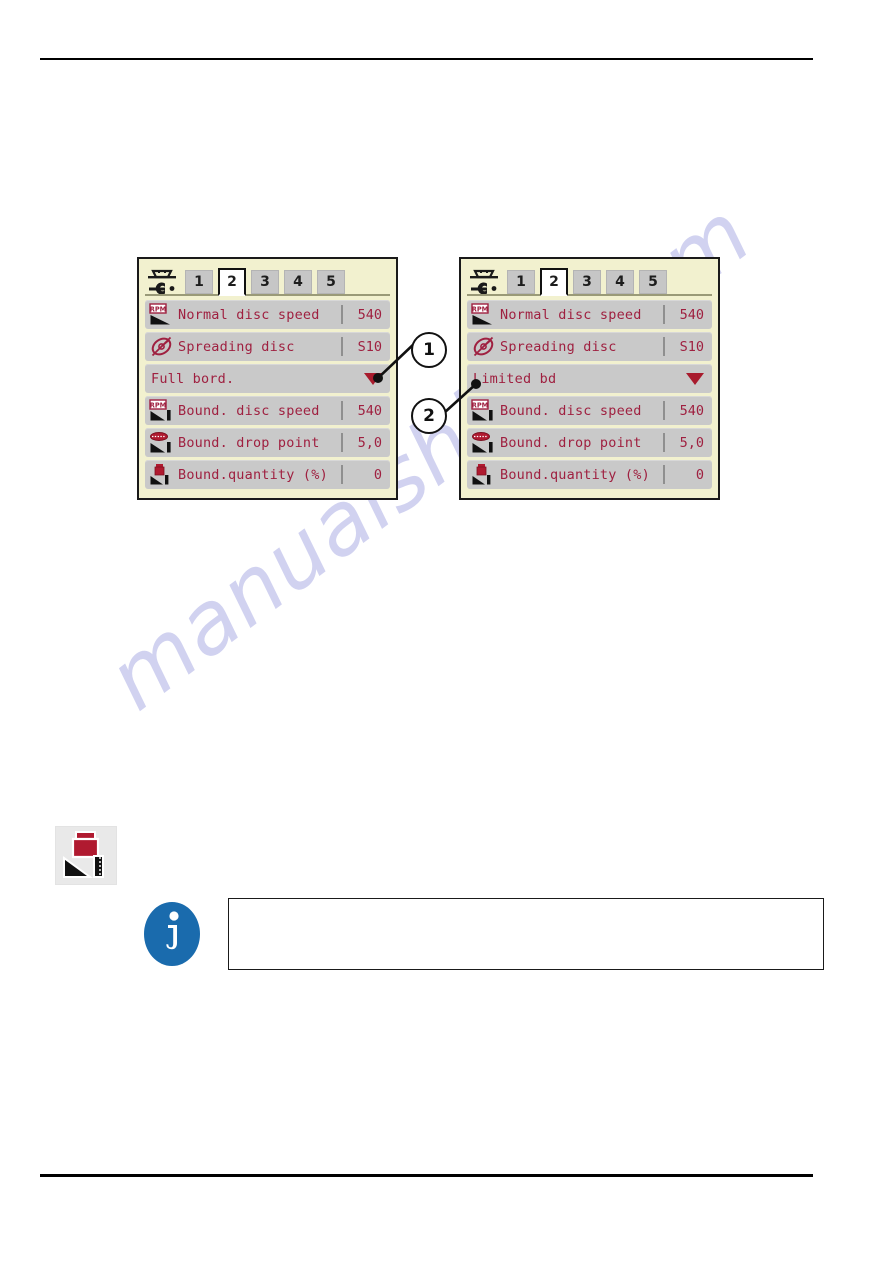 Image resolution: width=893 pixels, height=1263 pixels. What do you see at coordinates (172, 934) in the screenshot?
I see `info-icon` at bounding box center [172, 934].